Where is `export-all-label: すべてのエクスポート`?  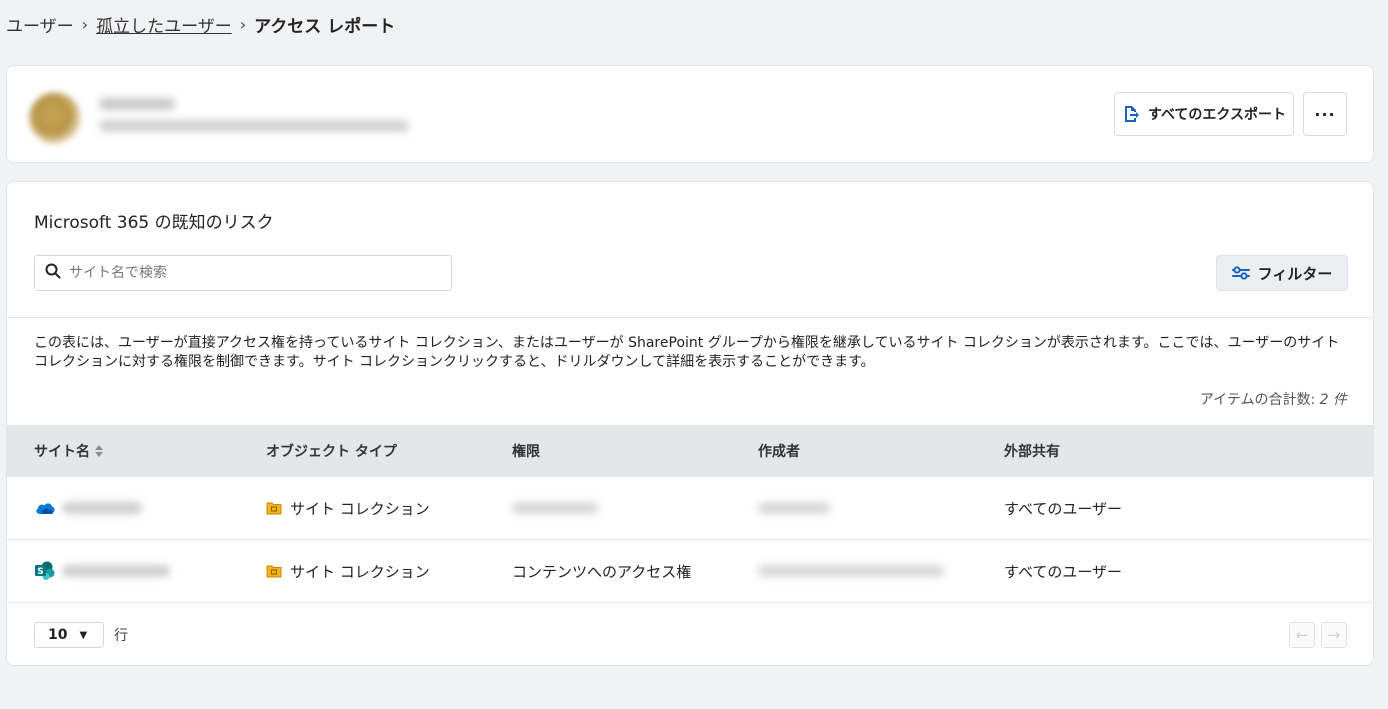 export-all-label: すべてのエクスポート is located at coordinates (1217, 115).